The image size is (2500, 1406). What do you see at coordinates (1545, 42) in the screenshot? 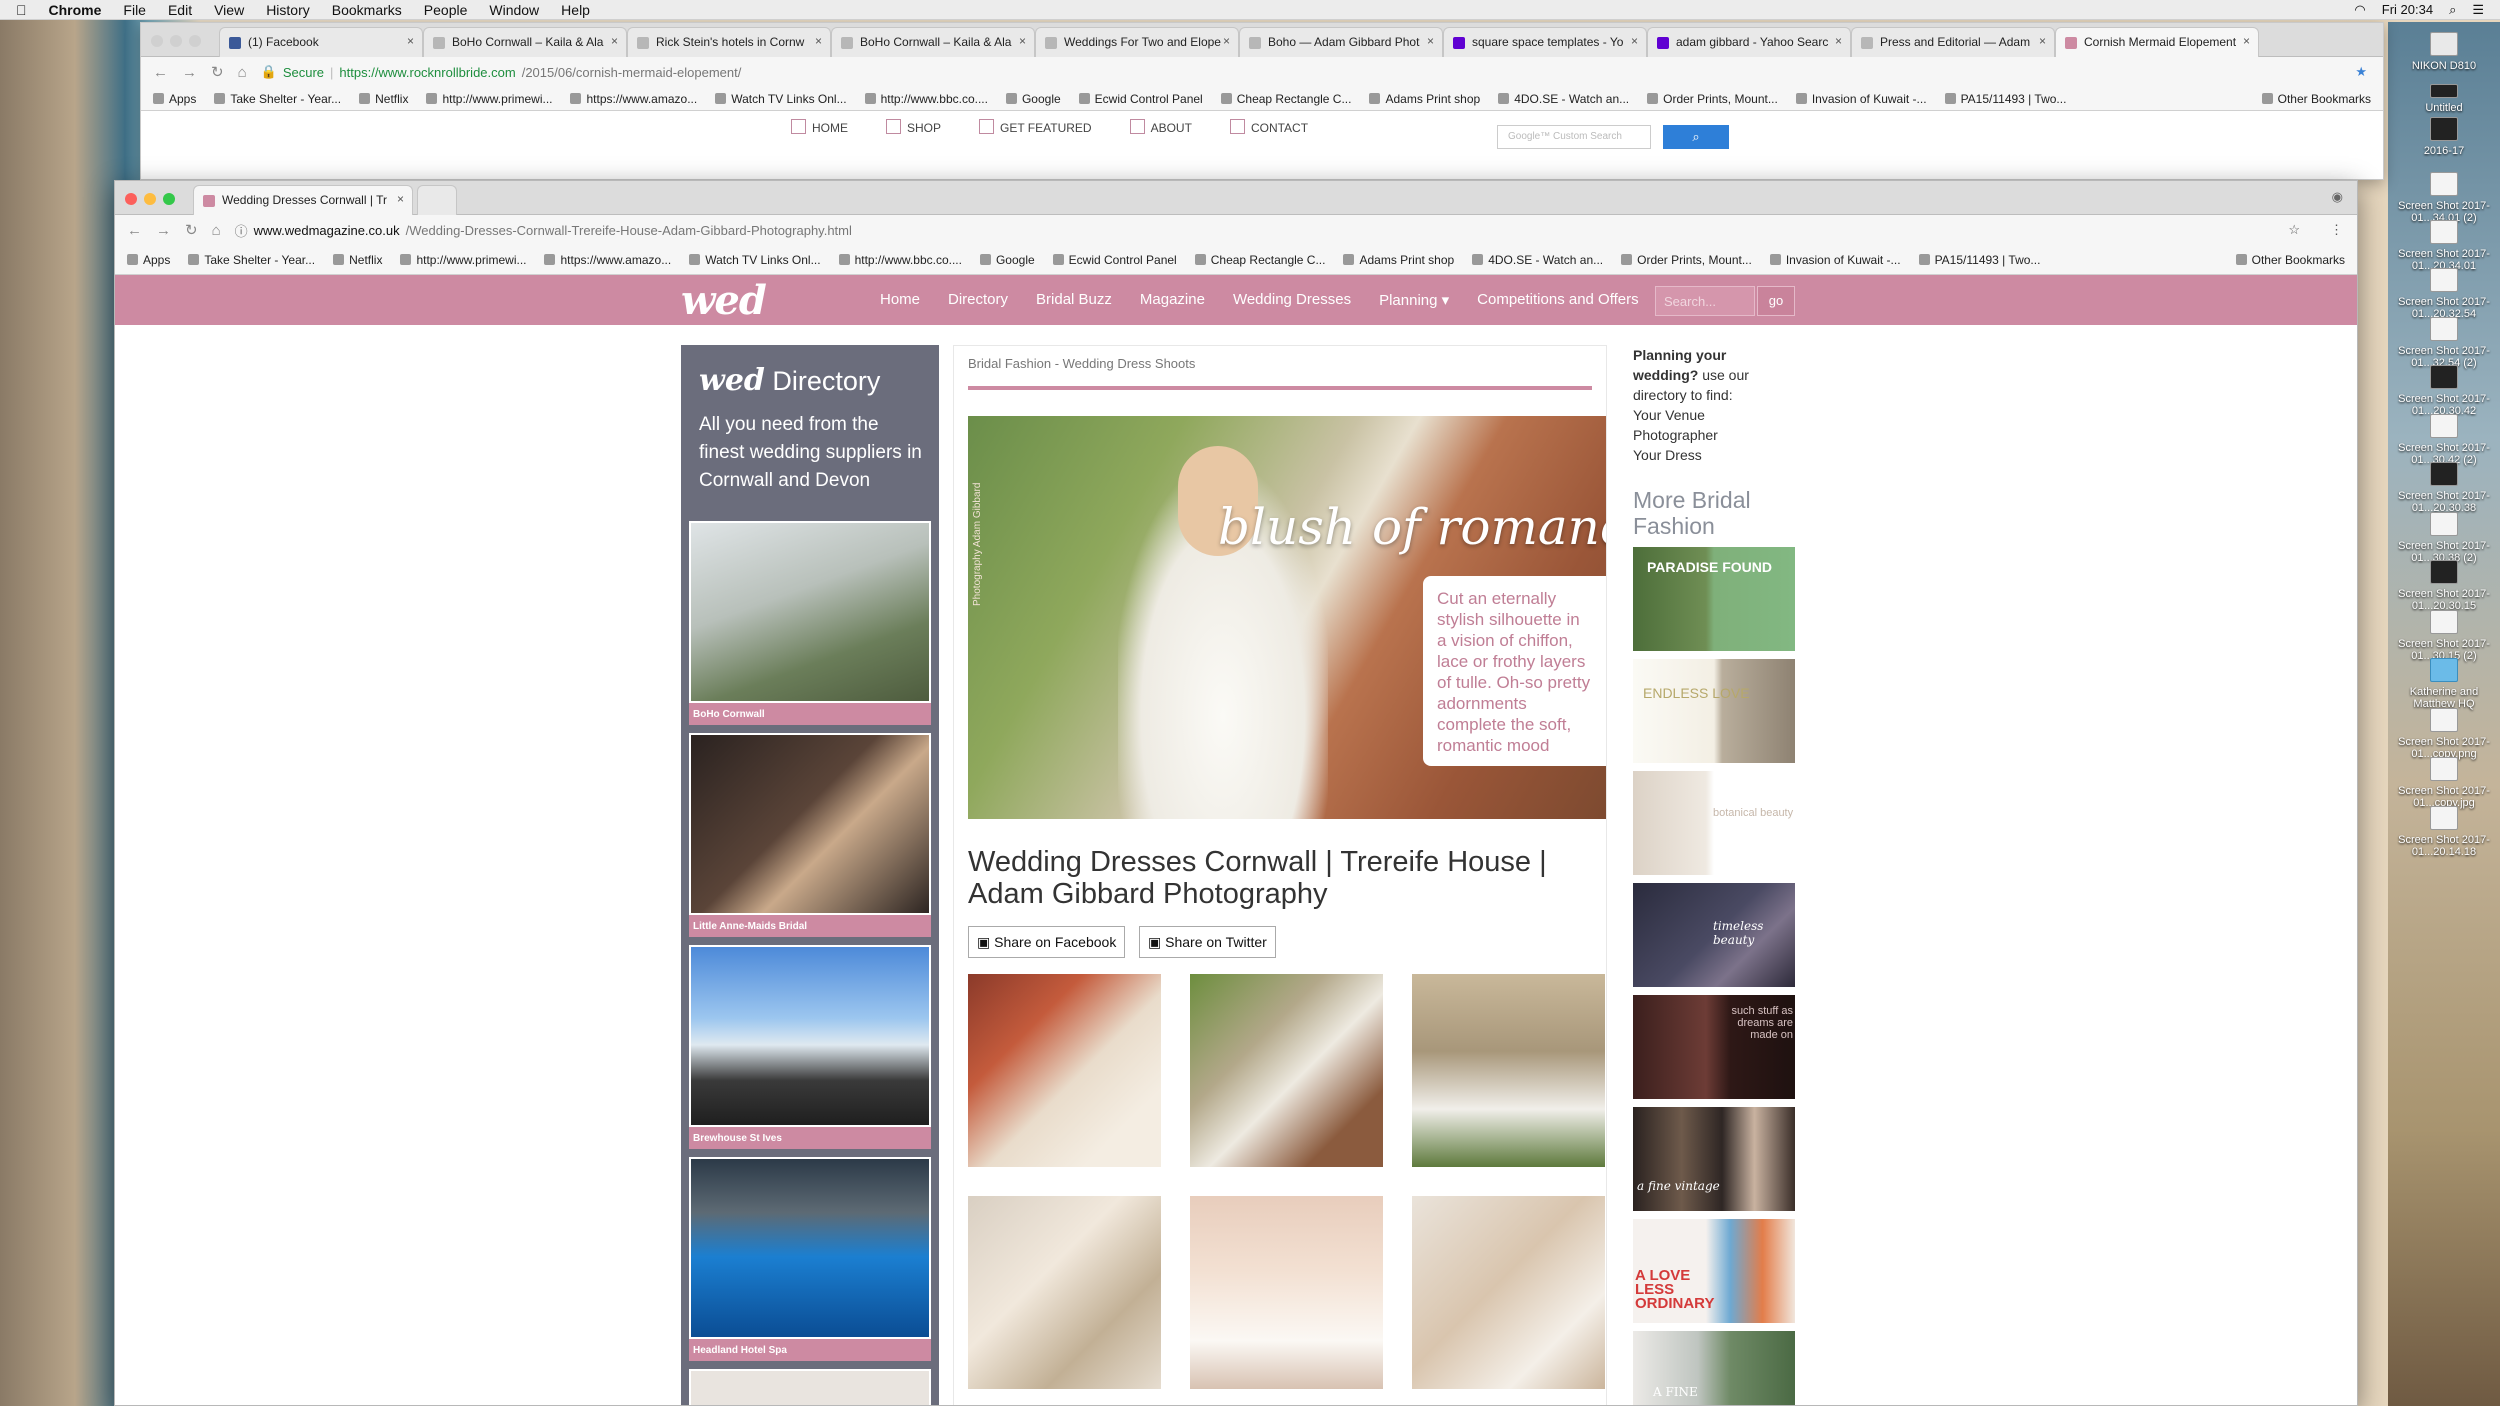
I see `browser-tab: square space templates - Yo ×` at bounding box center [1545, 42].